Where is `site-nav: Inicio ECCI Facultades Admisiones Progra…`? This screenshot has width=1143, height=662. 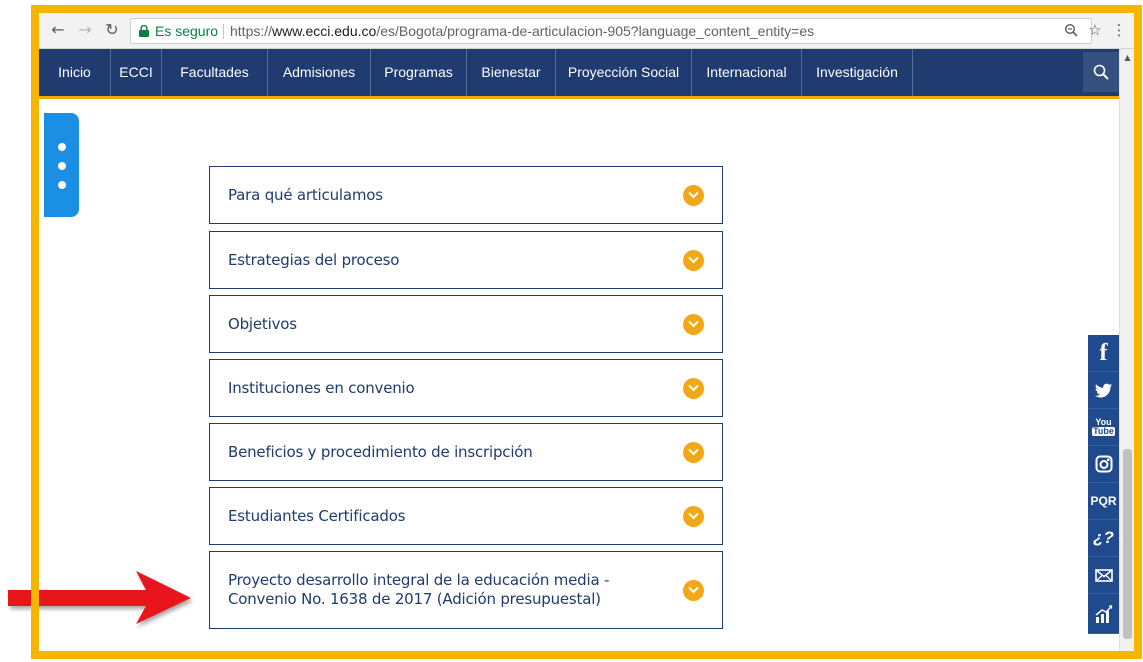 site-nav: Inicio ECCI Facultades Admisiones Progra… is located at coordinates (579, 74).